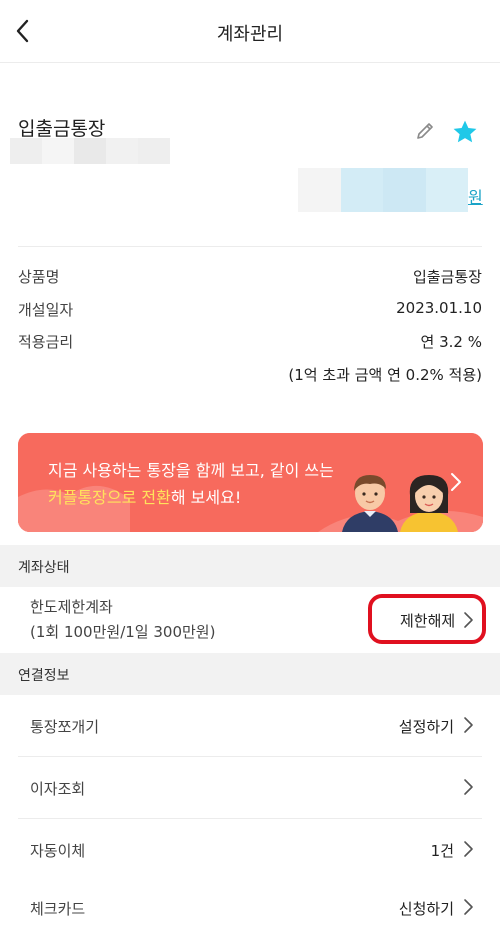 The height and width of the screenshot is (939, 500). I want to click on detail-label: 상품명, so click(39, 277).